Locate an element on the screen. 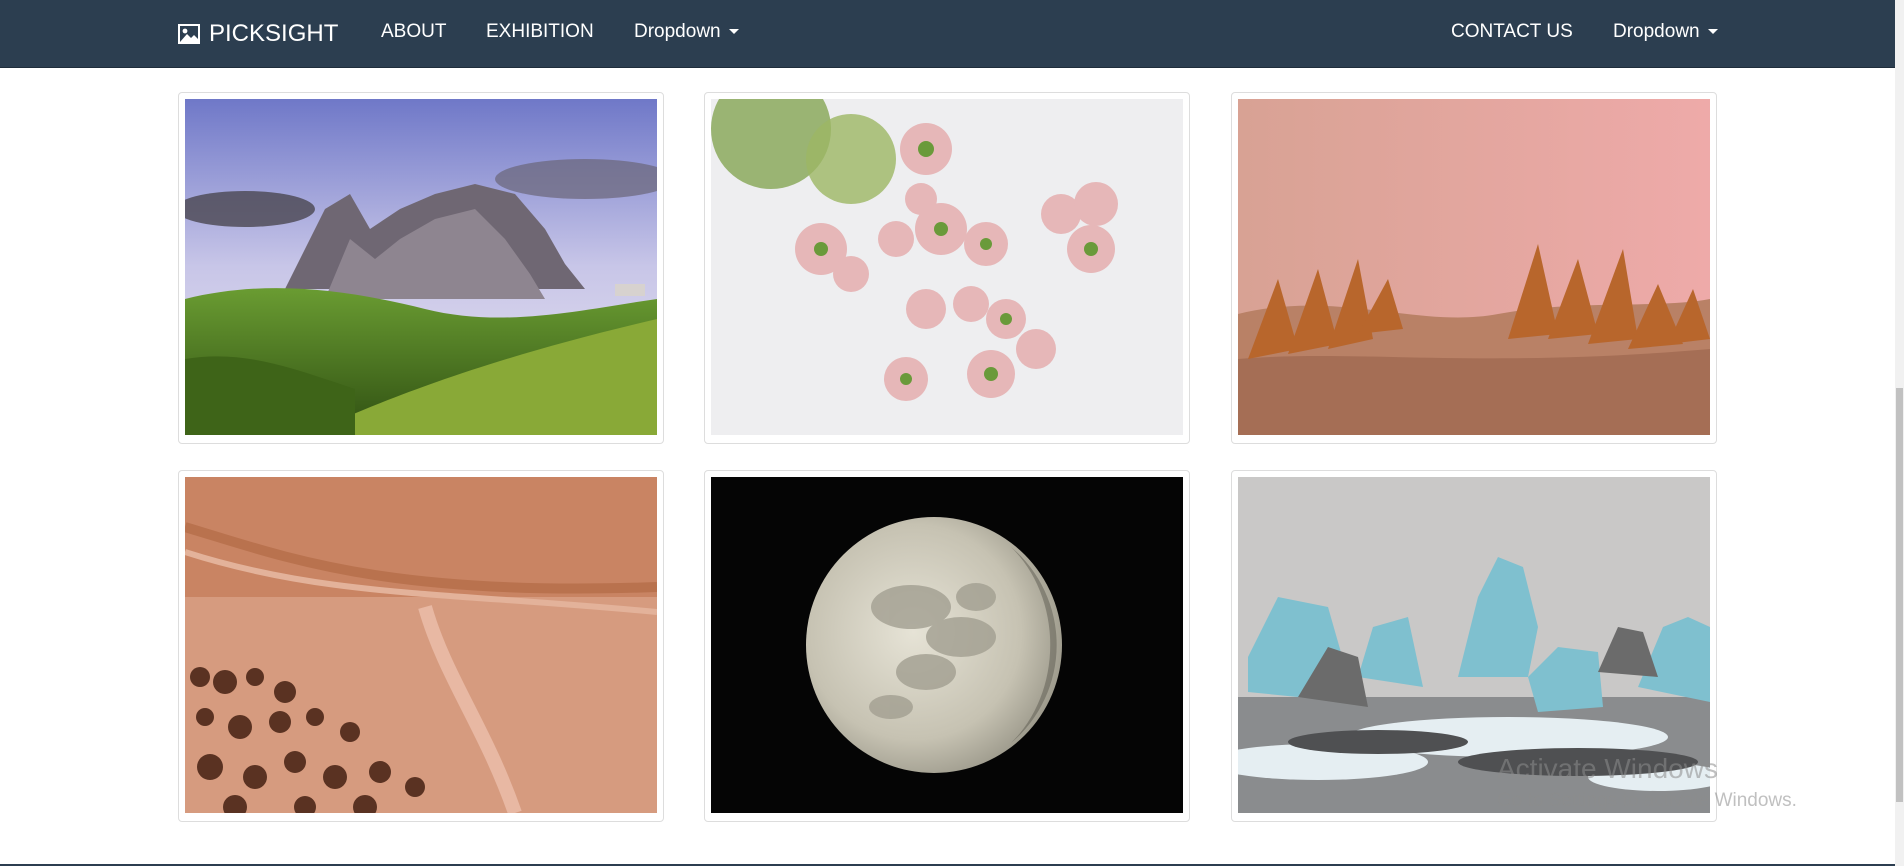 The height and width of the screenshot is (866, 1904). pink-flowers-image is located at coordinates (947, 267).